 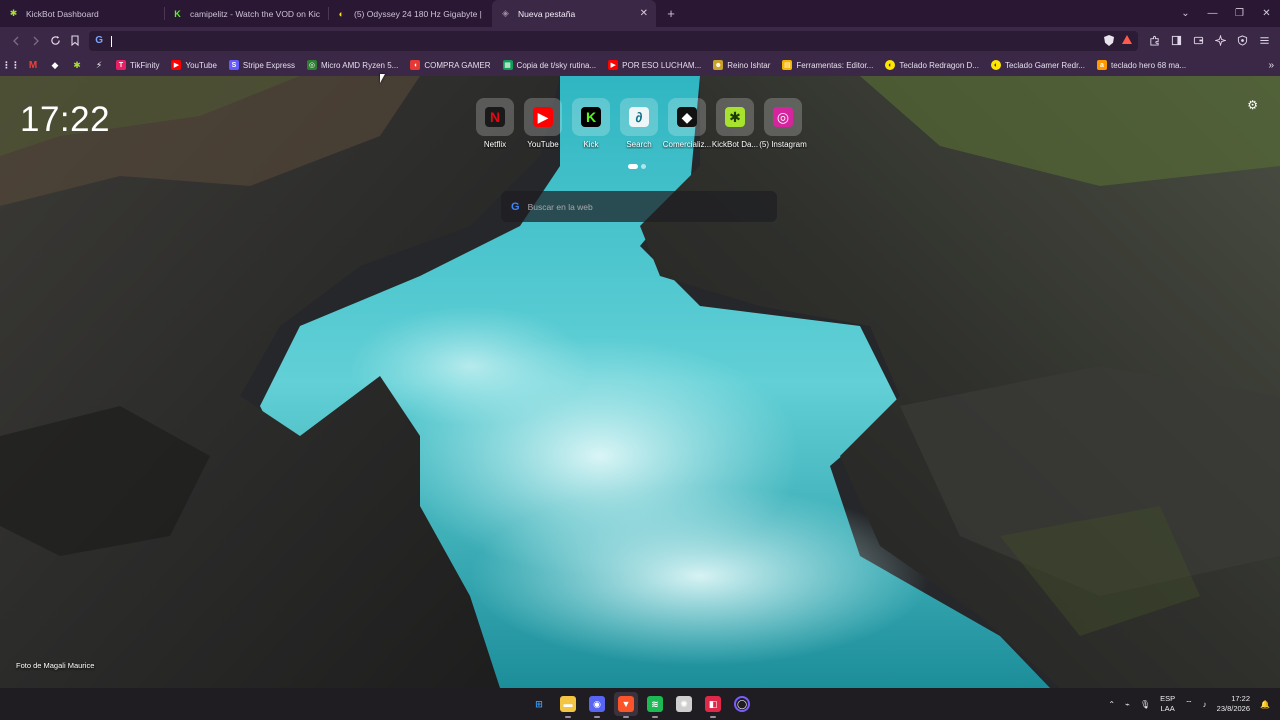 I want to click on language-indicator: ESP LAA, so click(x=1167, y=704).